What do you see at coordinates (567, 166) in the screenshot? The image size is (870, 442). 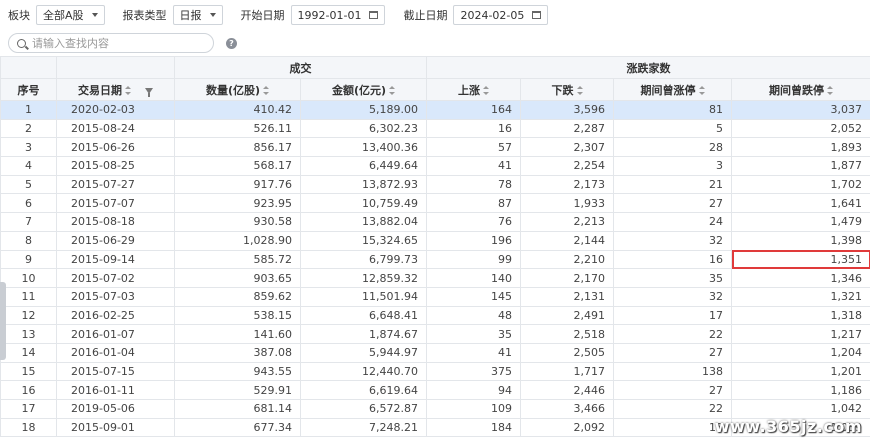 I see `cell-down: 2,254` at bounding box center [567, 166].